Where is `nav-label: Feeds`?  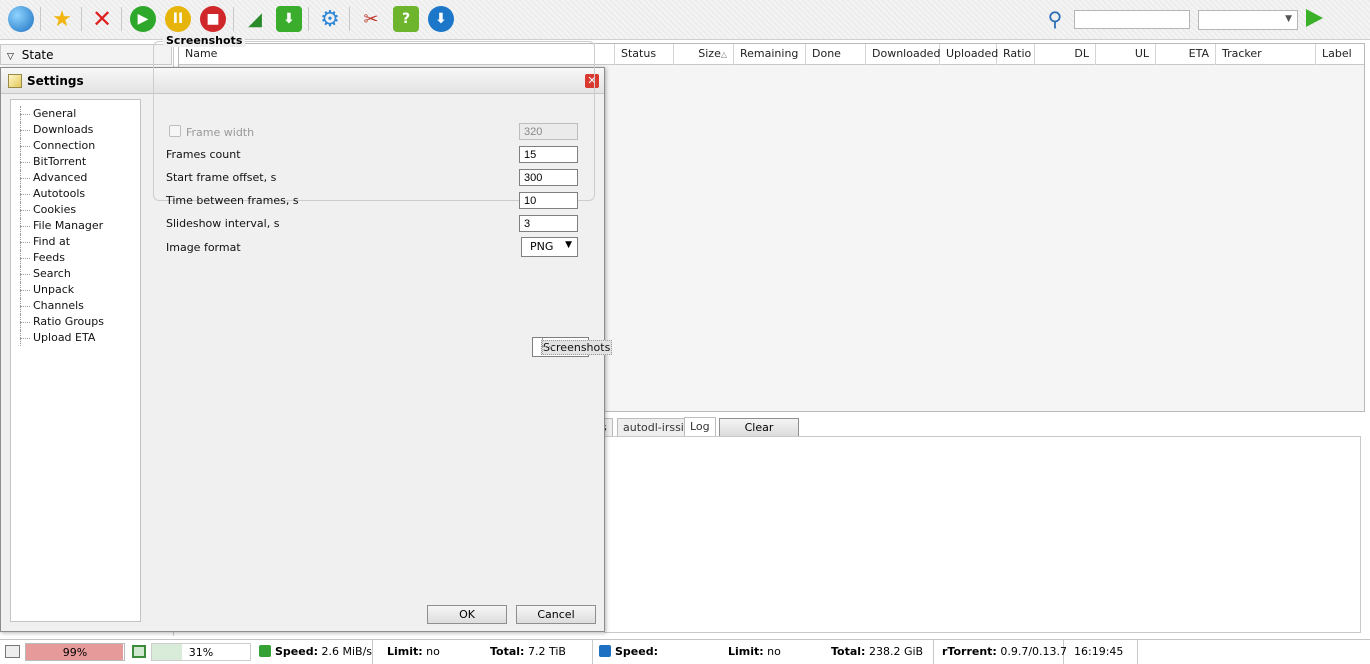 nav-label: Feeds is located at coordinates (49, 257).